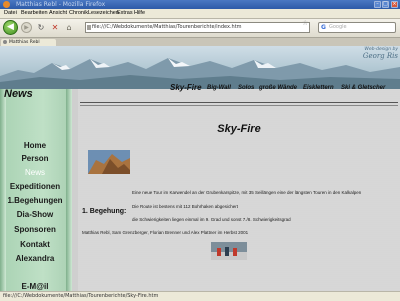 This screenshot has width=400, height=301. I want to click on tab-favicon-icon, so click(5, 42).